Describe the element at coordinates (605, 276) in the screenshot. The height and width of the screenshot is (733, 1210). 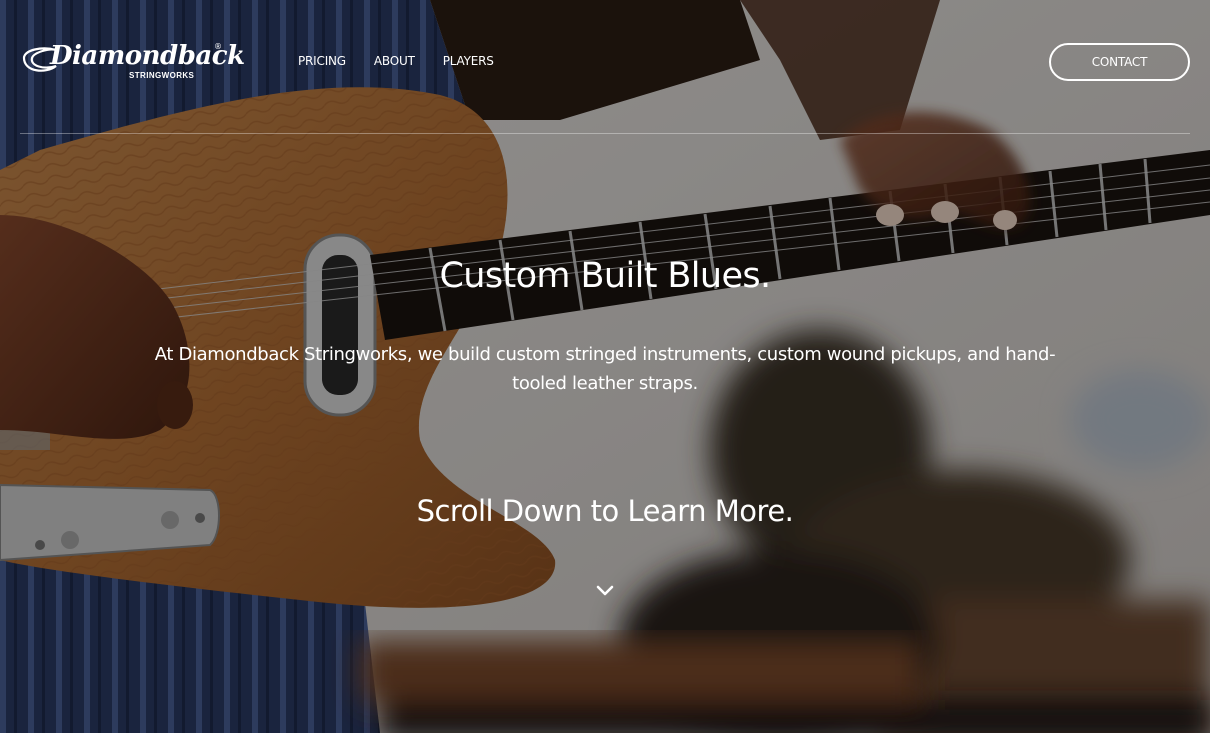
I see `hero-headline: Custom Built Blues.` at that location.